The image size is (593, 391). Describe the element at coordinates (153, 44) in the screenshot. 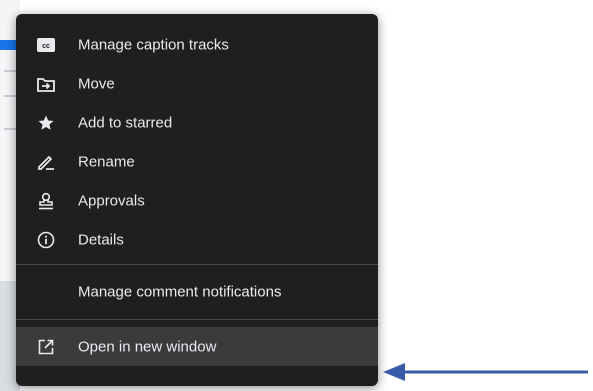

I see `menu-item-label: Manage caption tracks` at that location.